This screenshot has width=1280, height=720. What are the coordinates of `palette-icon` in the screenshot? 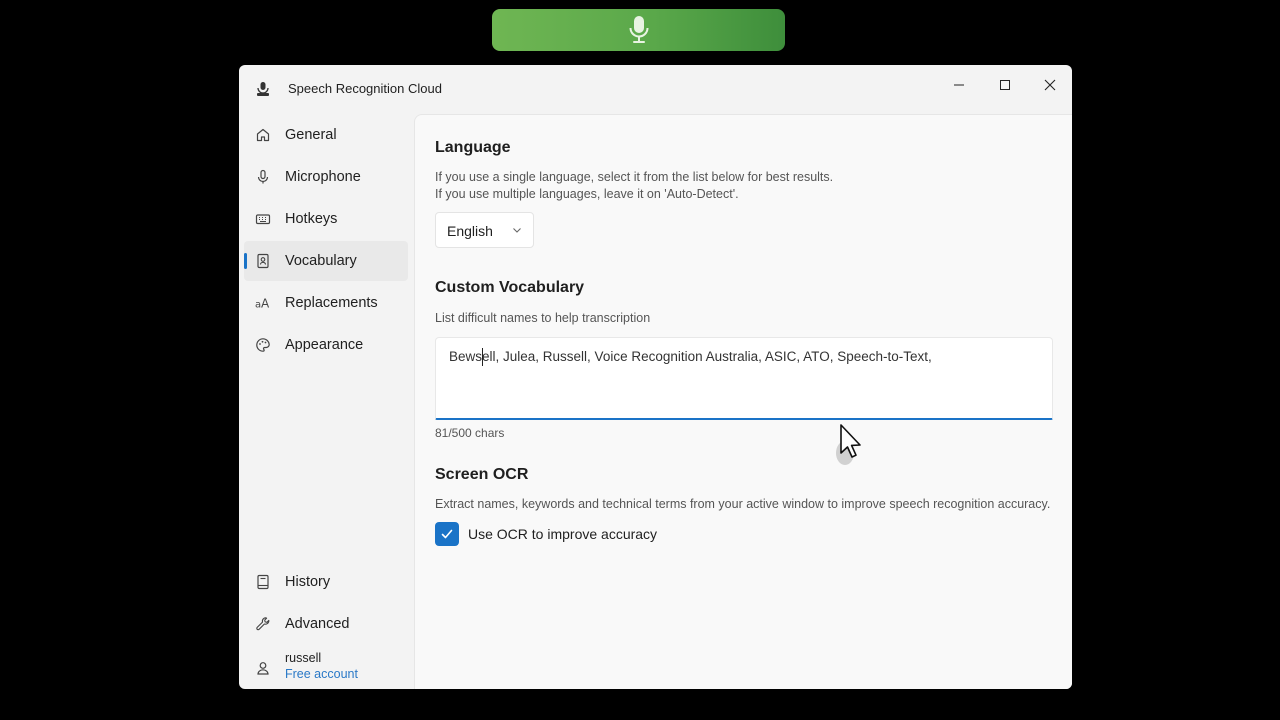 It's located at (263, 345).